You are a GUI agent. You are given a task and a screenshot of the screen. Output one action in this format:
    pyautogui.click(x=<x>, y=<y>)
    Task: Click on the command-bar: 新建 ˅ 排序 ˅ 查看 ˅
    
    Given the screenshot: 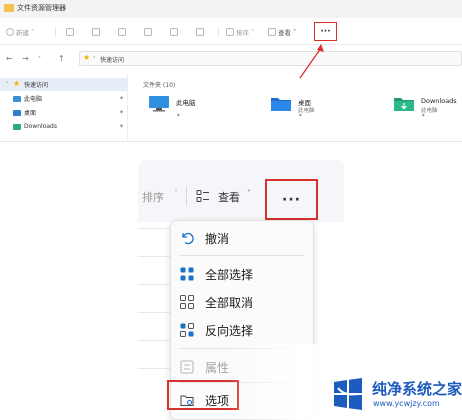 What is the action you would take?
    pyautogui.click(x=231, y=32)
    